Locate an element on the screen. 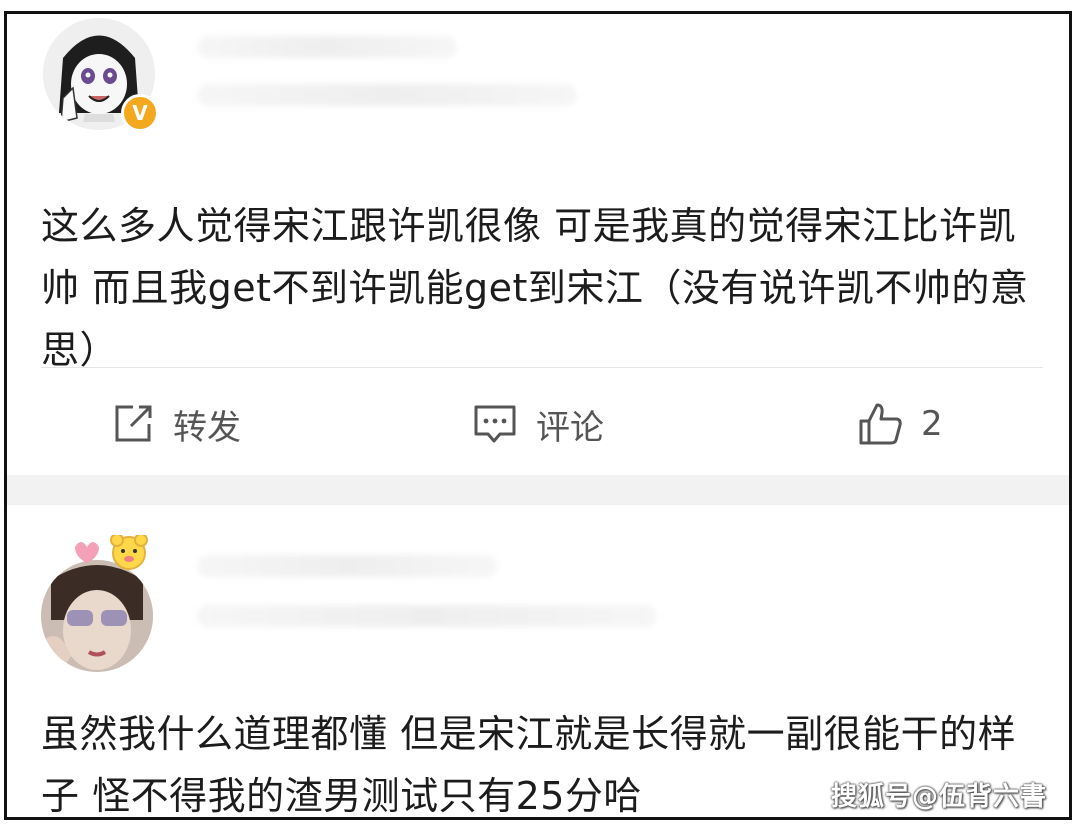 The image size is (1080, 826). verified-badge-label: V is located at coordinates (140, 113).